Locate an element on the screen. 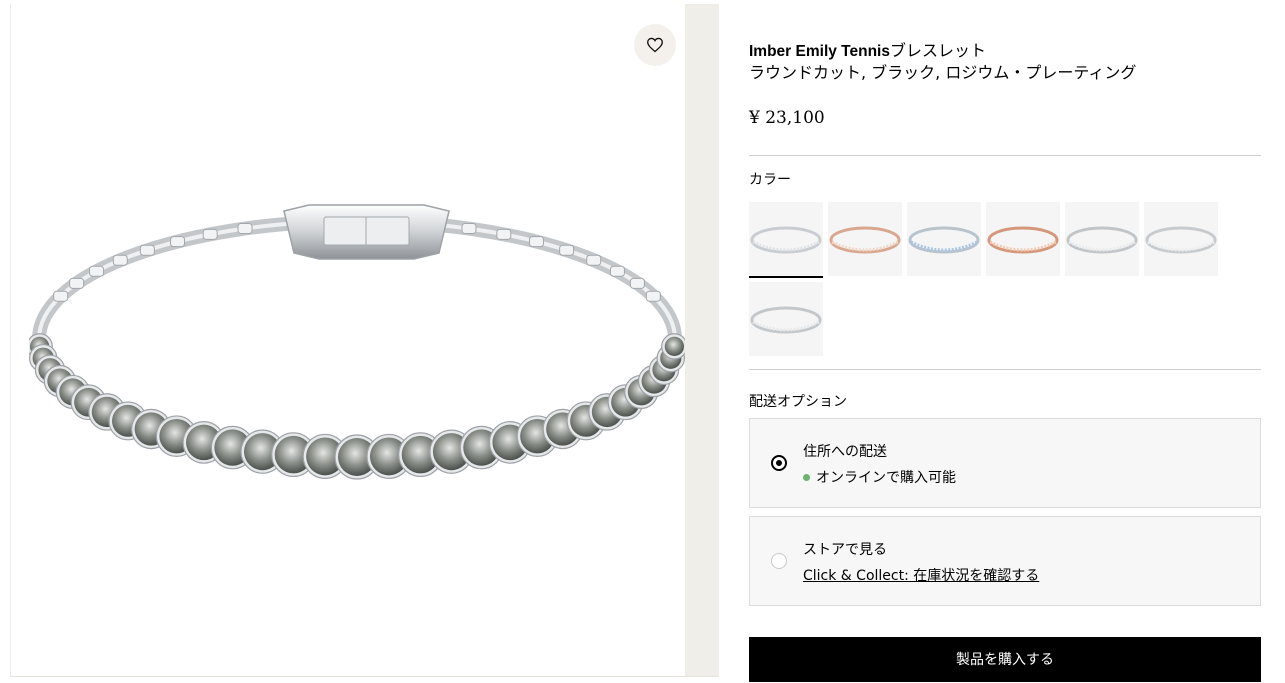  product-title-type: ブレスレット is located at coordinates (937, 50).